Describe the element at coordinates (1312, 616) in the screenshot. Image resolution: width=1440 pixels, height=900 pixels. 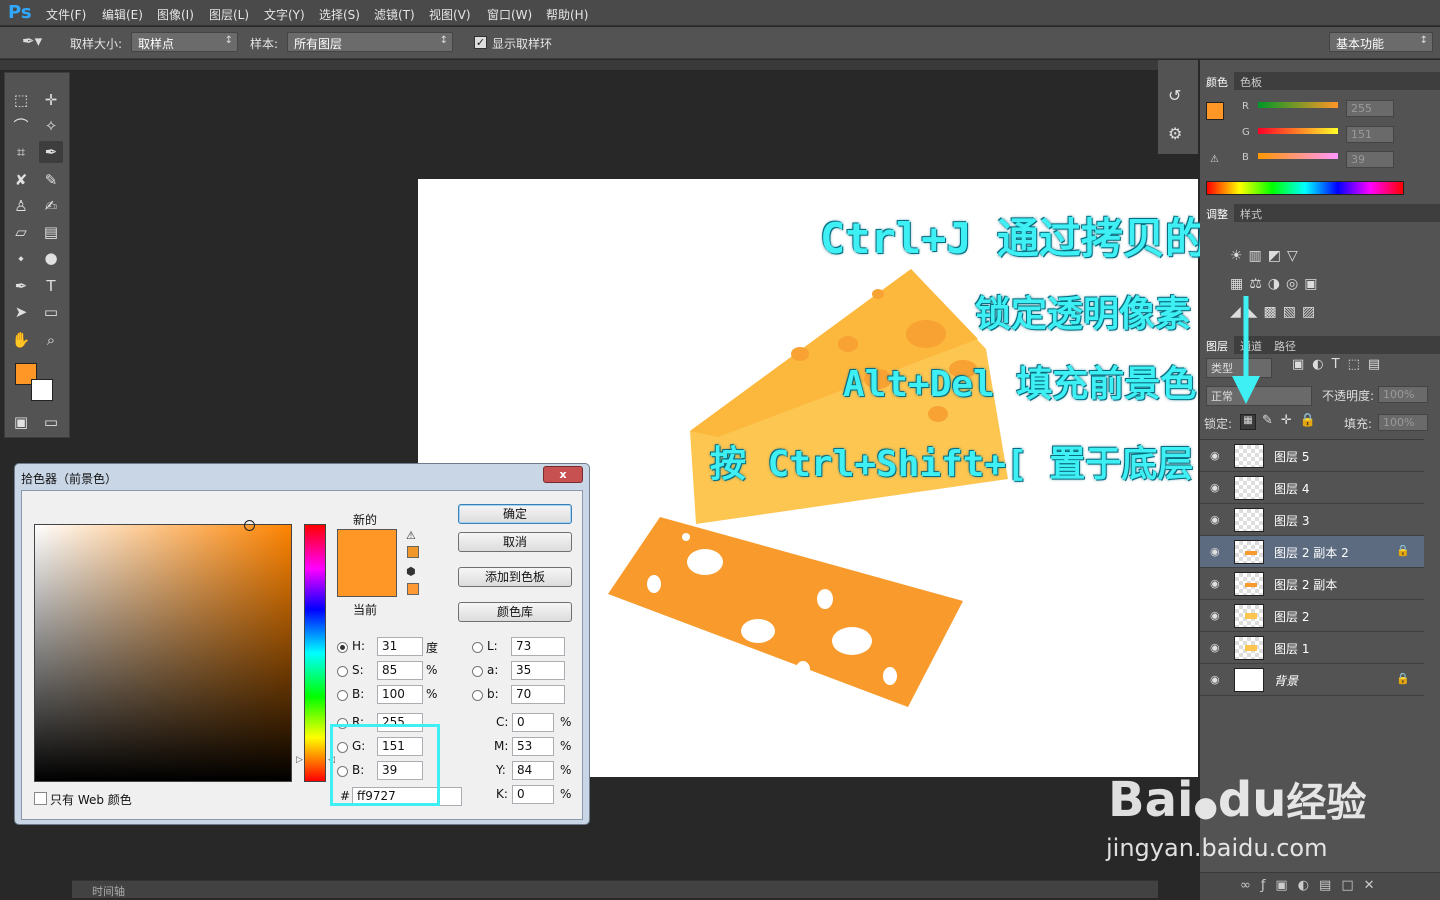
I see `layer-row: ◉ 图层 2` at that location.